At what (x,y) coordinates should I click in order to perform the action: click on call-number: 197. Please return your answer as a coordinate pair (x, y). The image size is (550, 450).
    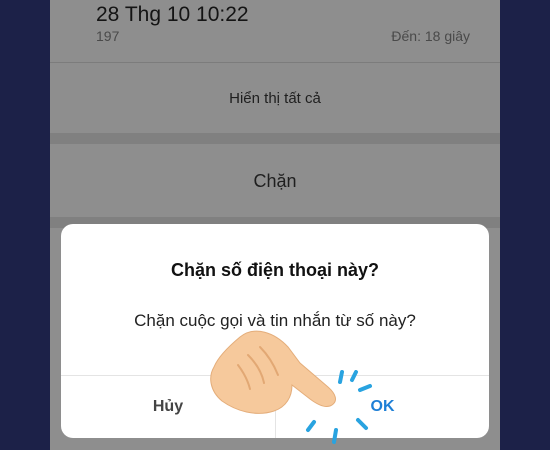
    Looking at the image, I should click on (108, 36).